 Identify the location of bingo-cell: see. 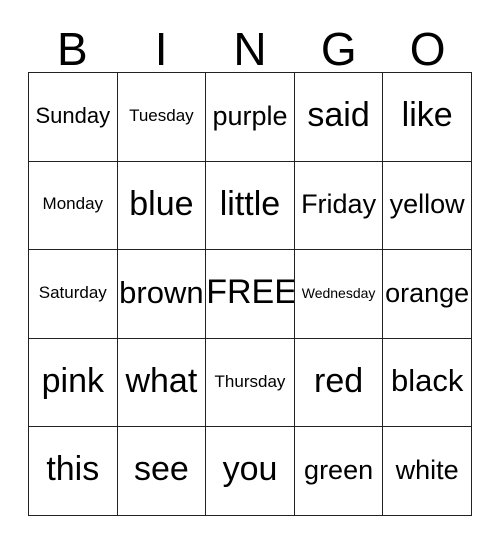
(162, 471).